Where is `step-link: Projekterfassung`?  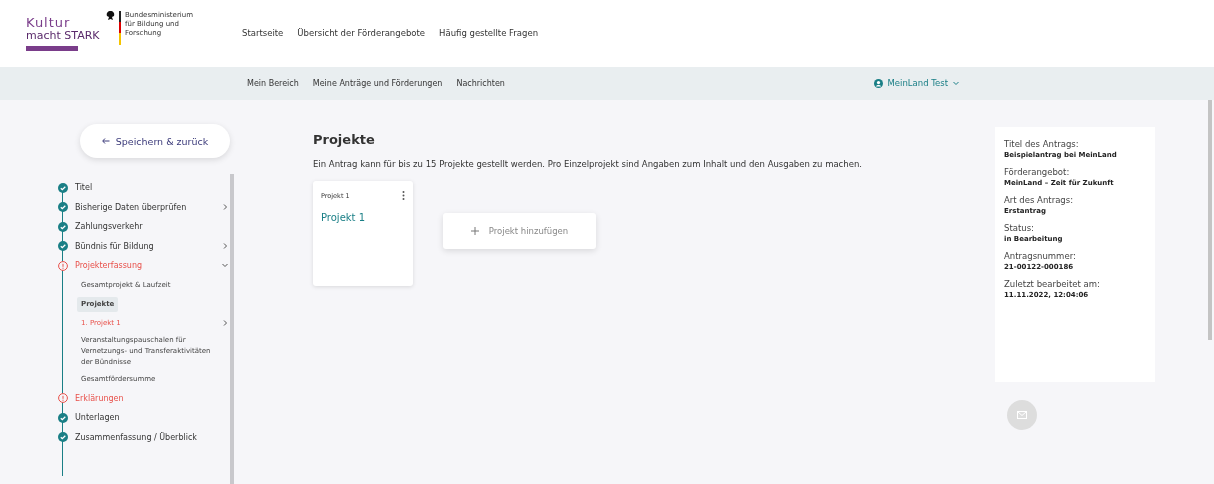 step-link: Projekterfassung is located at coordinates (145, 266).